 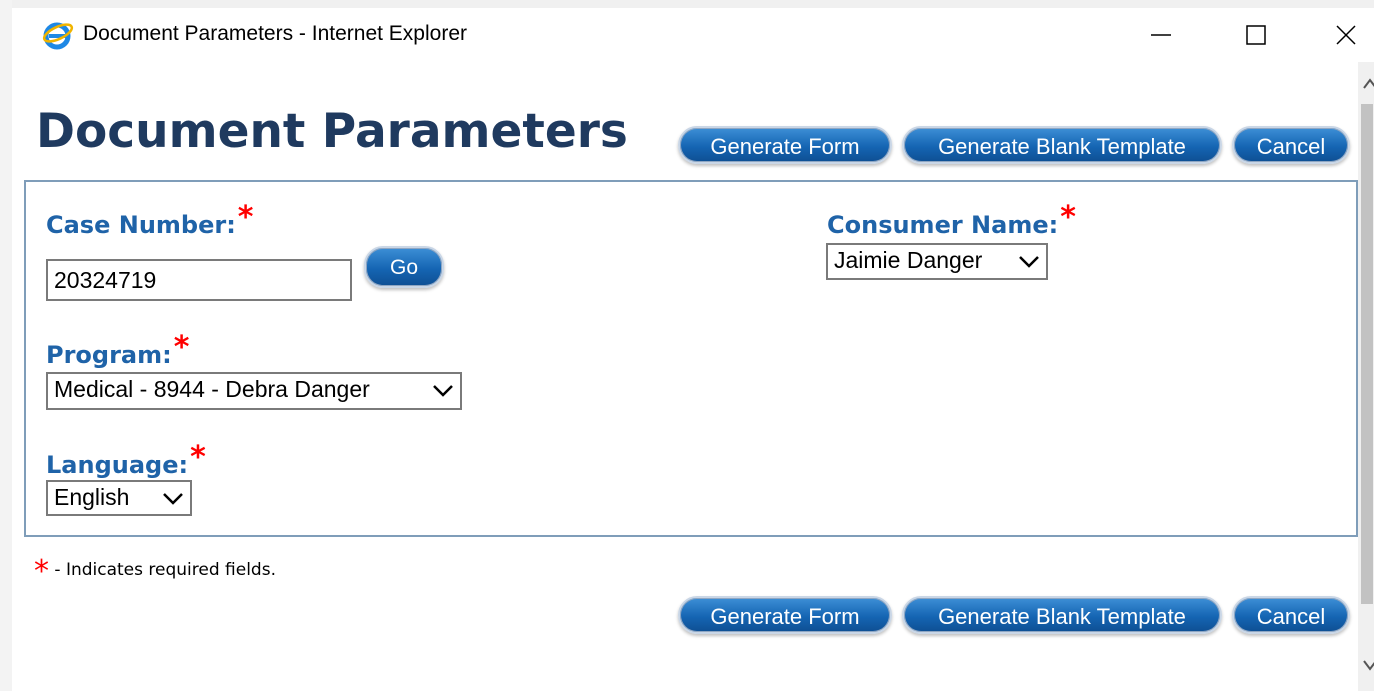 I want to click on cancel-button-bottom: Cancel, so click(x=1291, y=615).